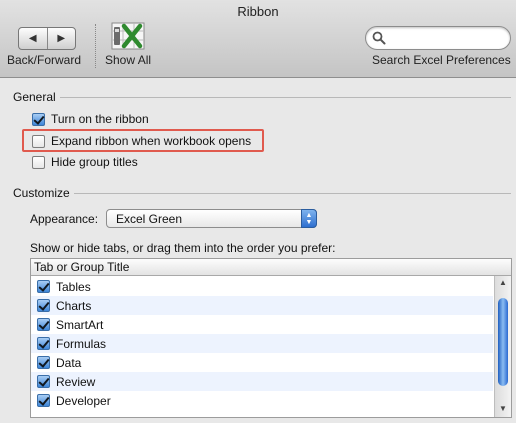 This screenshot has height=423, width=516. What do you see at coordinates (38, 162) in the screenshot?
I see `hide-group-titles-checkbox` at bounding box center [38, 162].